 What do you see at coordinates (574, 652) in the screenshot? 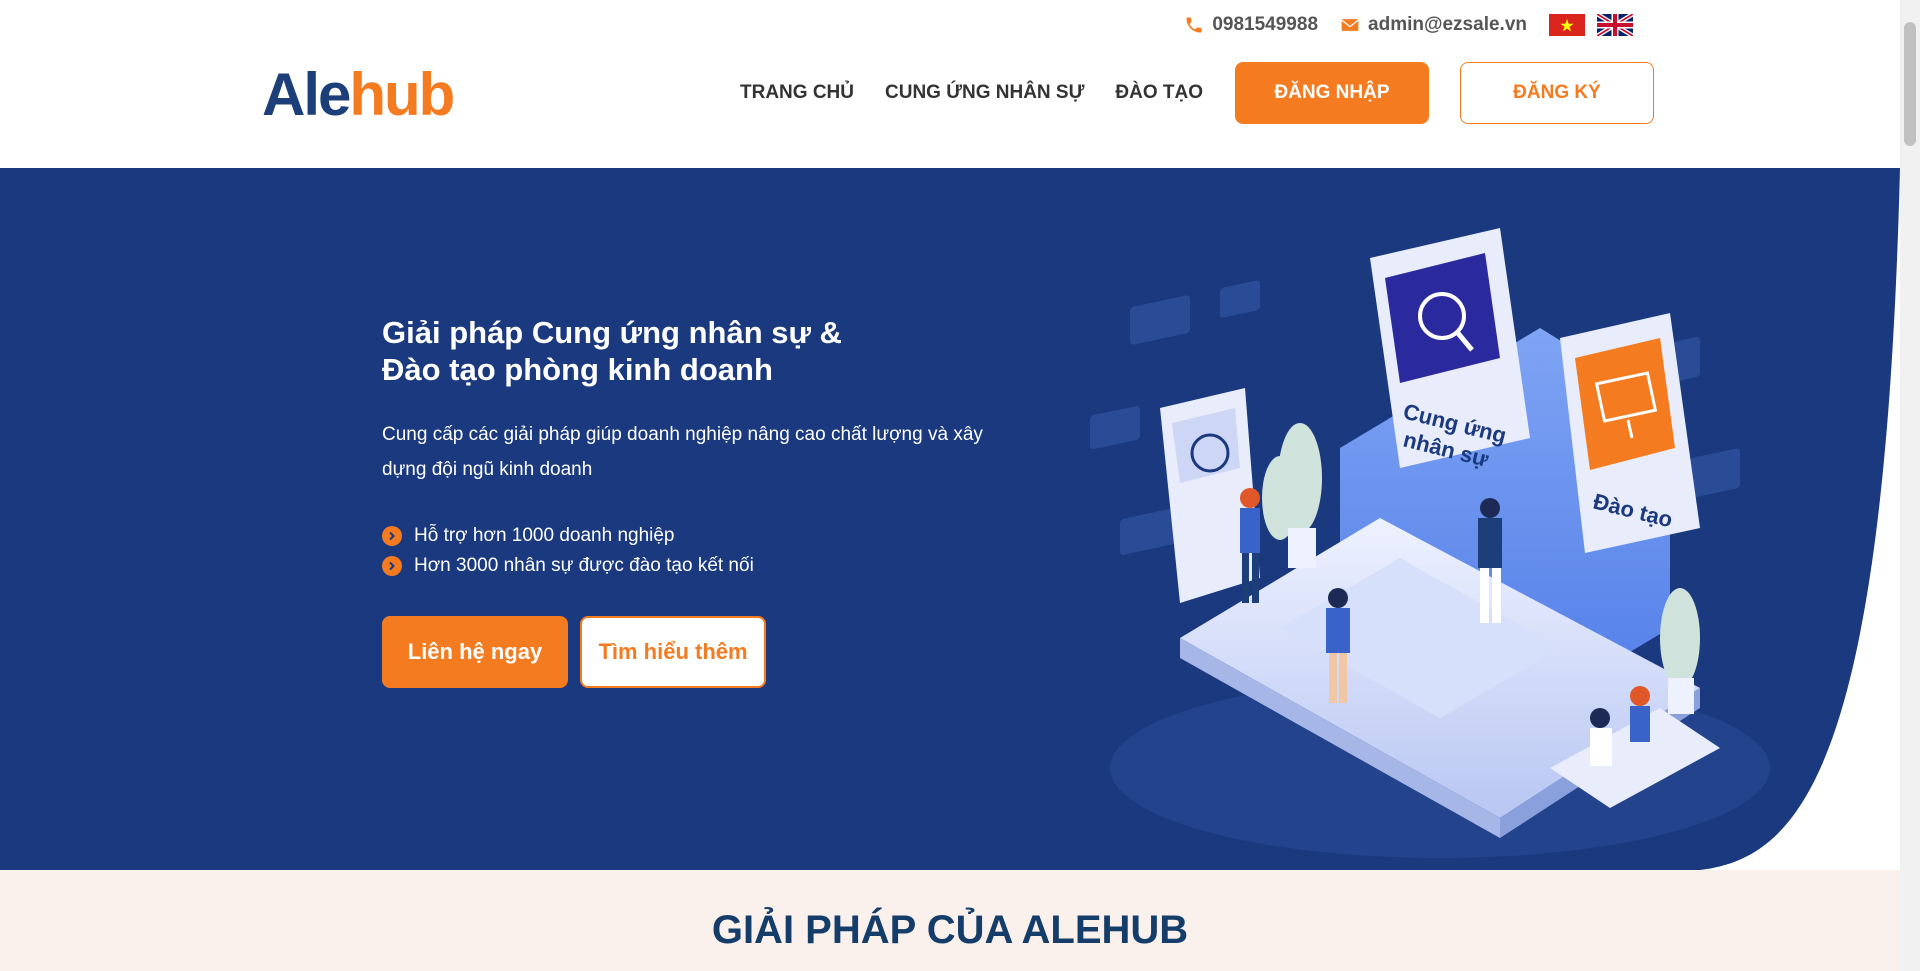
I see `hero-buttons: Liên hệ ngay Tìm hiểu thêm` at bounding box center [574, 652].